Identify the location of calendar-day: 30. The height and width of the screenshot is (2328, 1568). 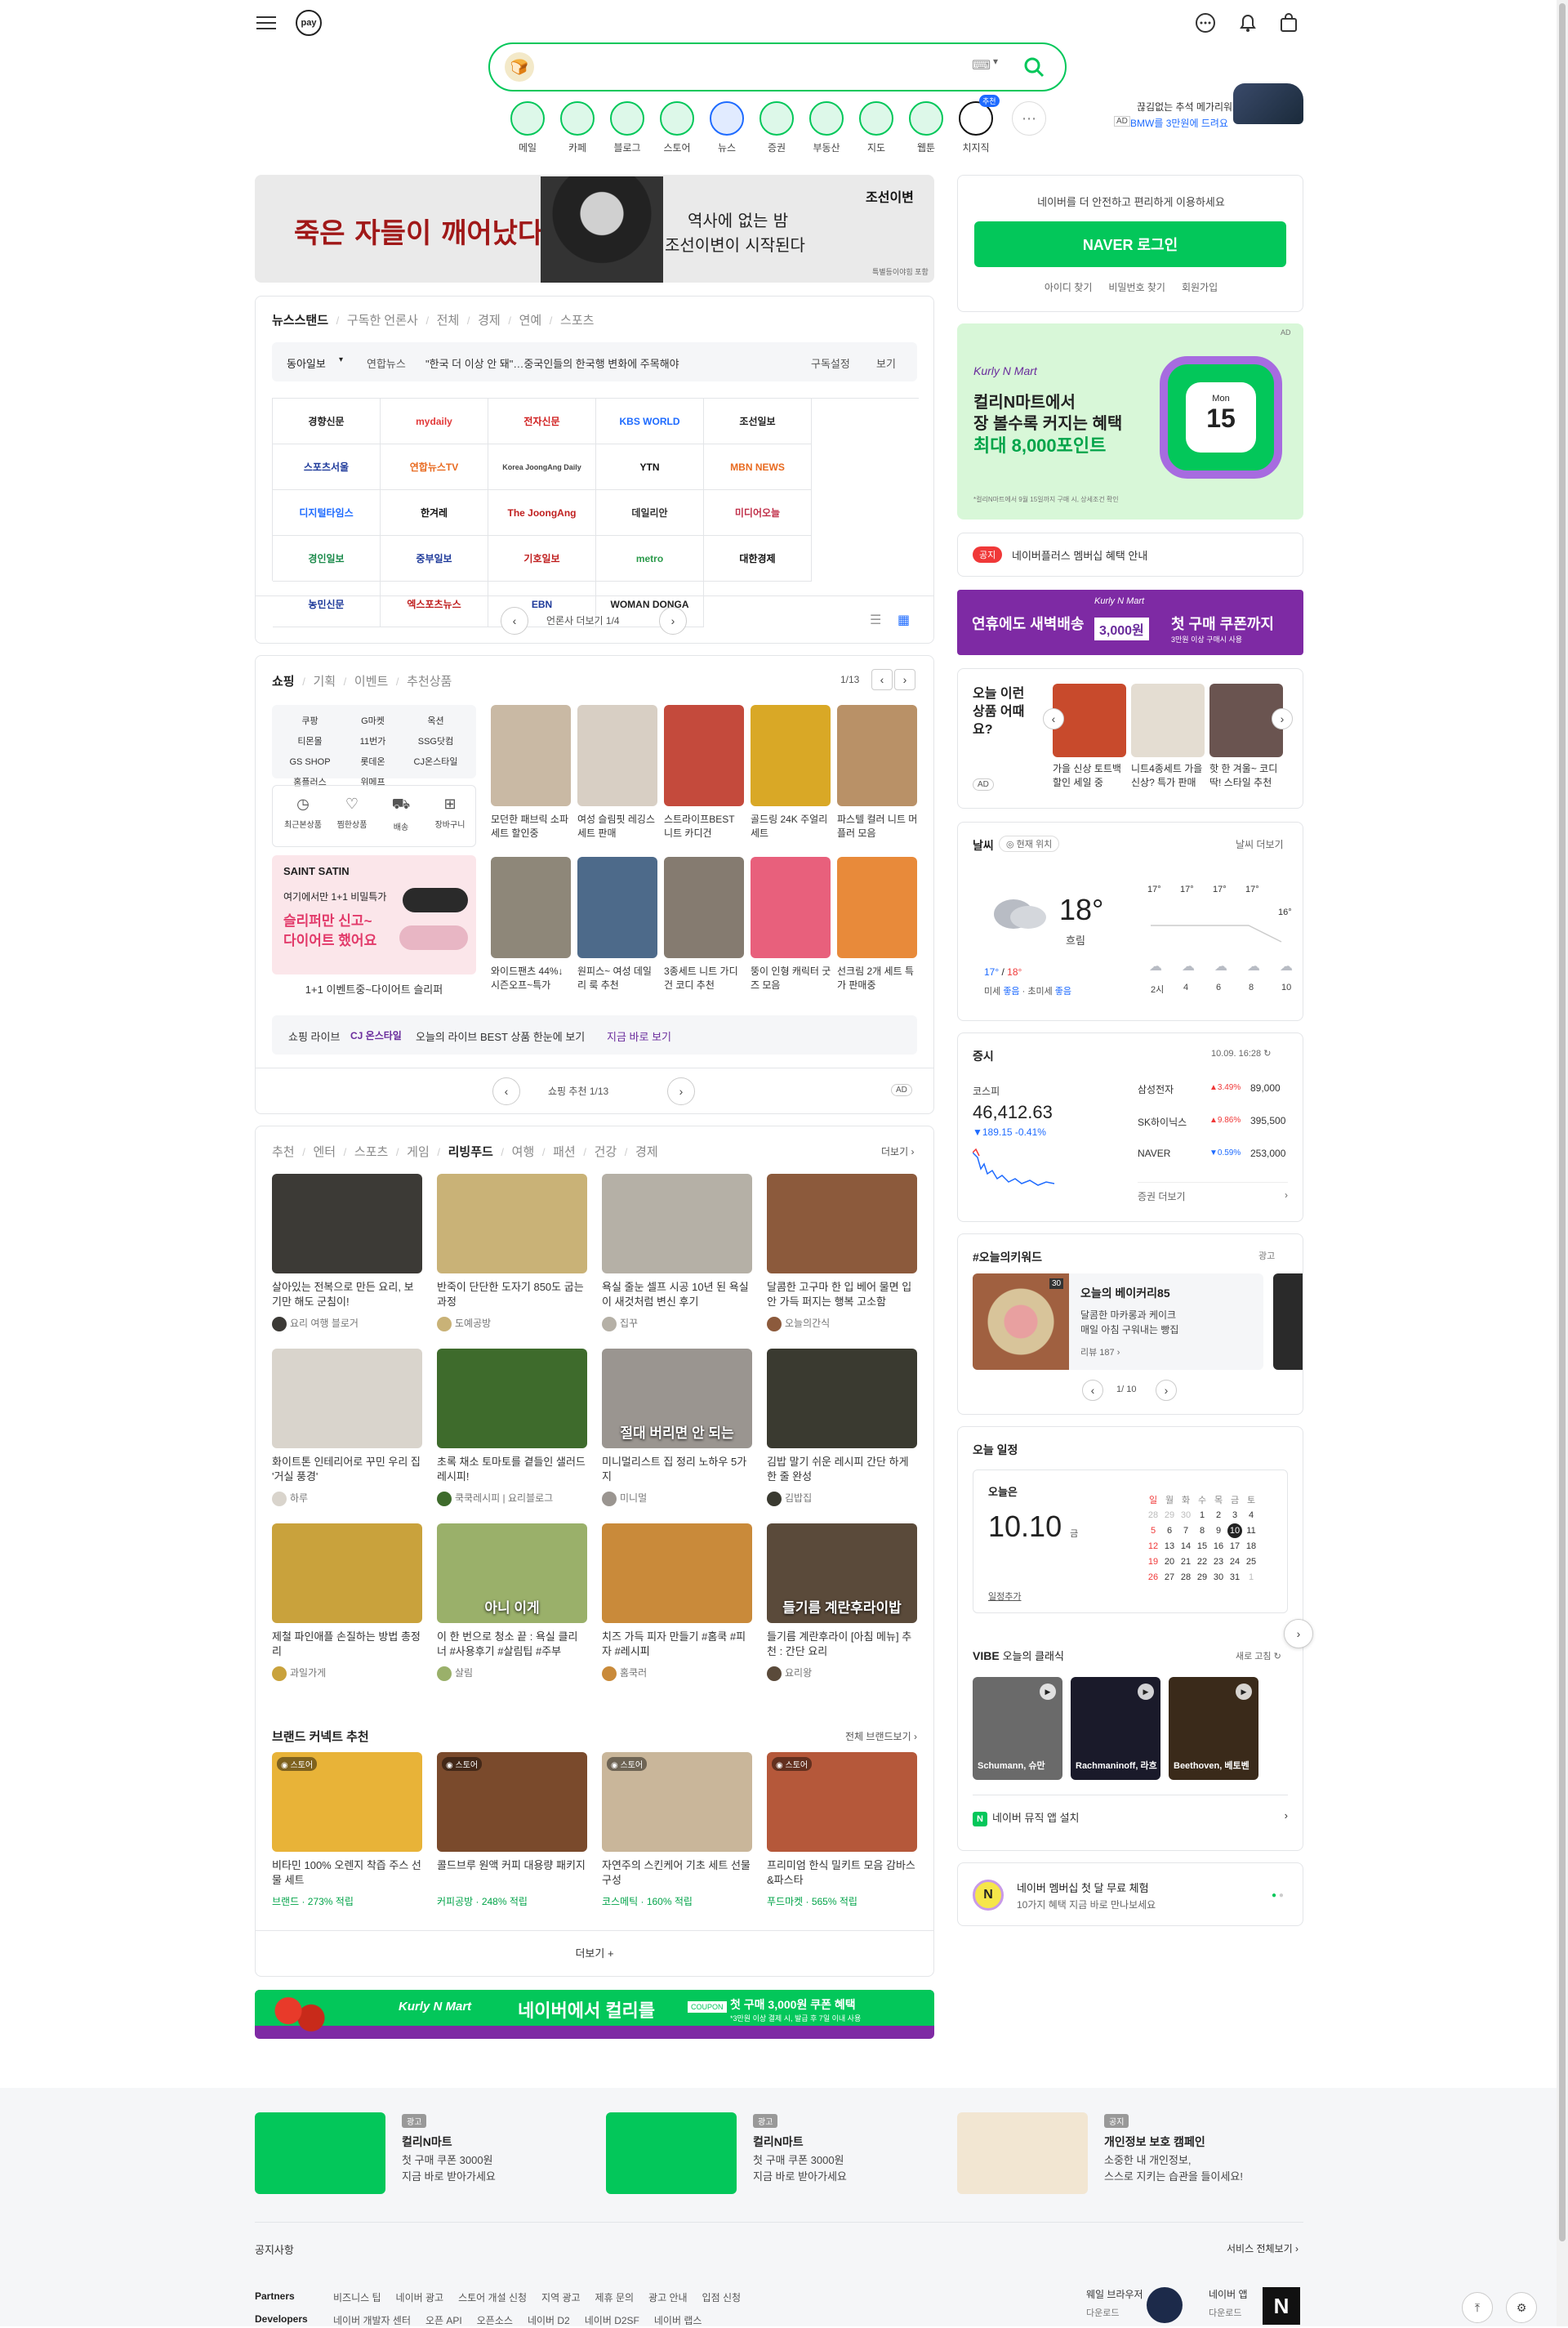
(1218, 1577).